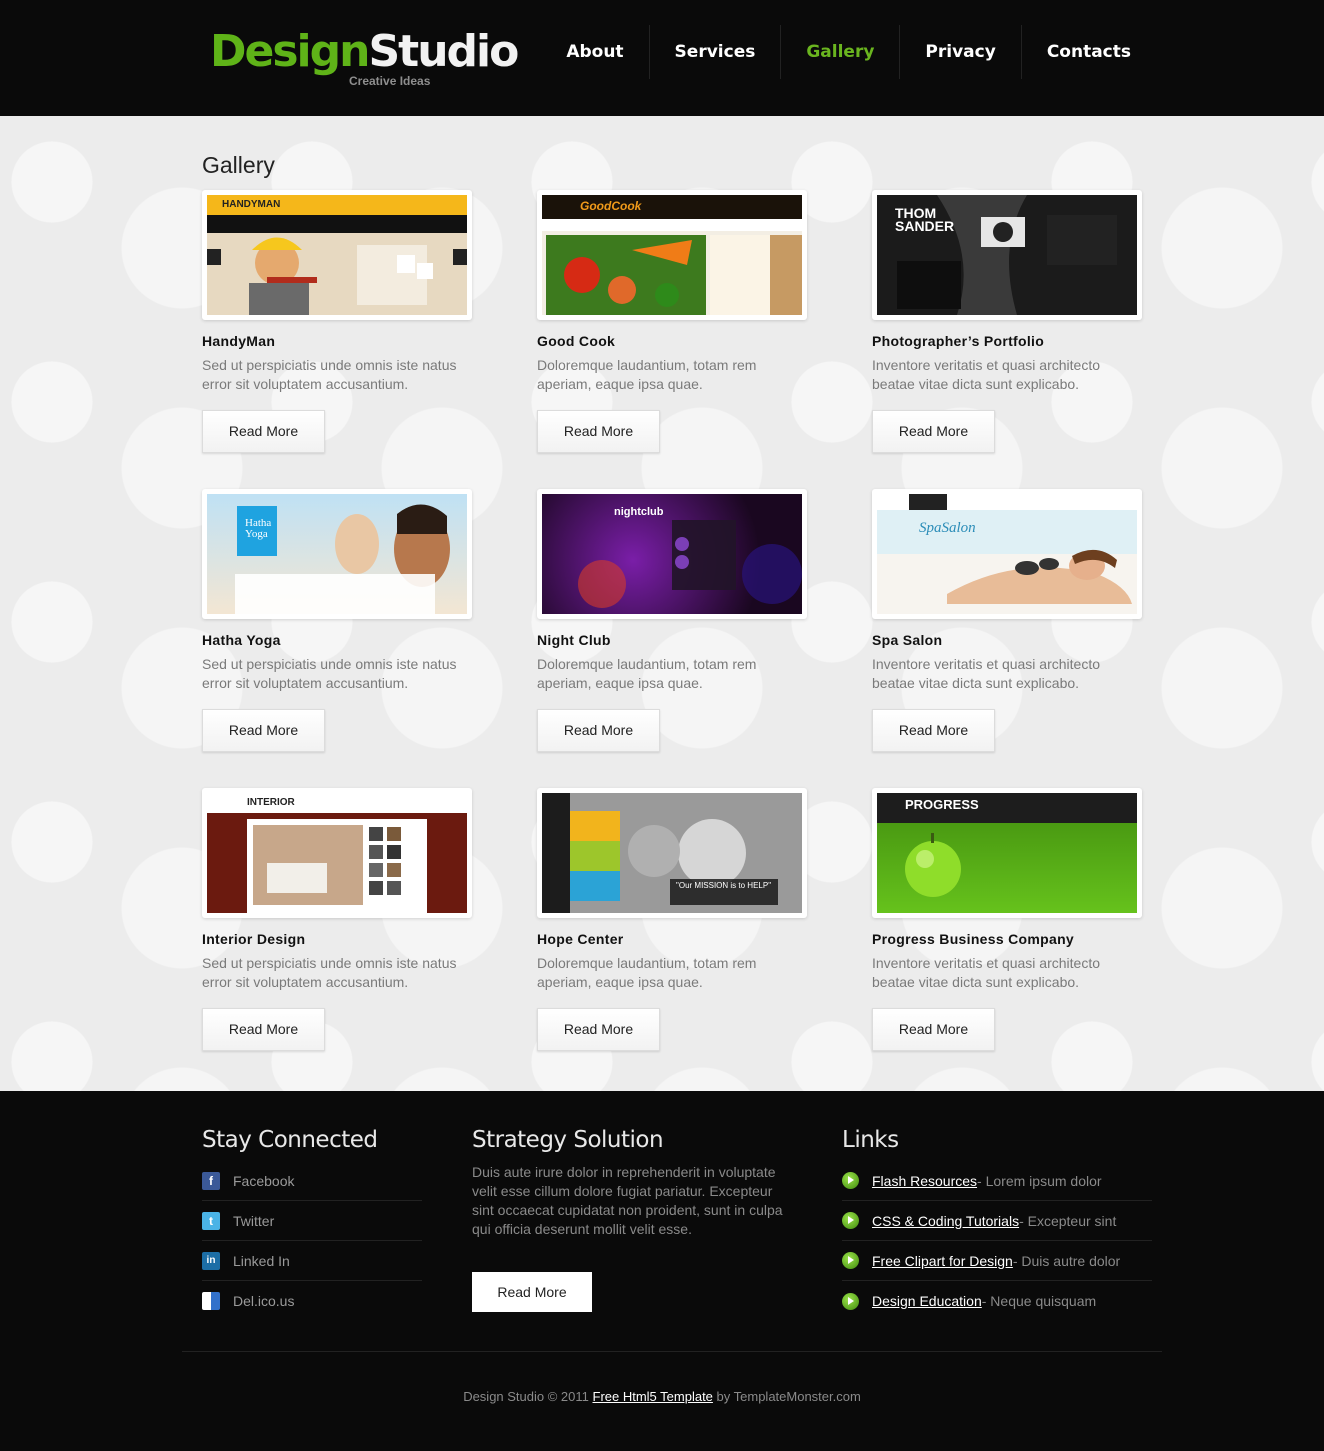 The image size is (1324, 1451). I want to click on thumb-label: HANDYMAN, so click(251, 204).